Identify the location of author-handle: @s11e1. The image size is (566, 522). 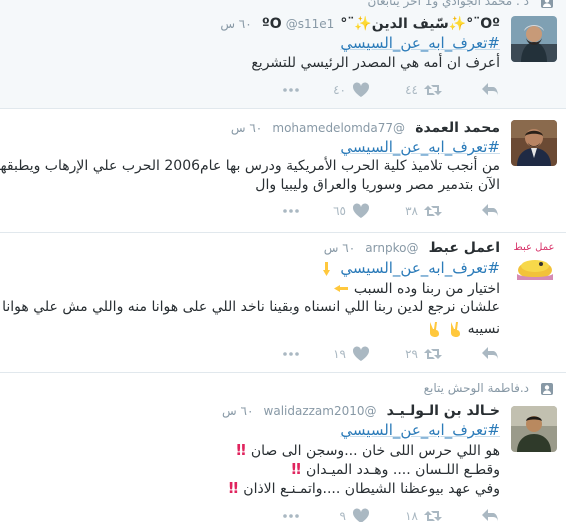
(310, 24).